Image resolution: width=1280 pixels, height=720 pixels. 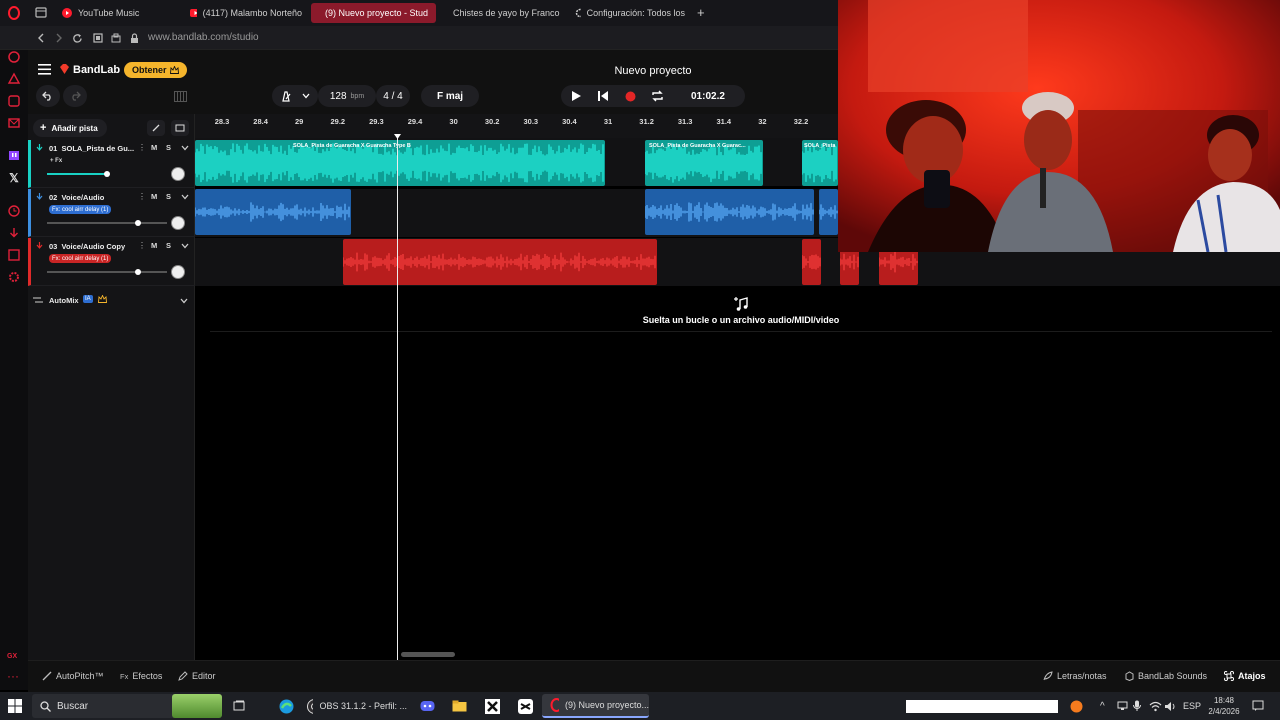 What do you see at coordinates (14, 660) in the screenshot?
I see `gx-corner-icon: GX` at bounding box center [14, 660].